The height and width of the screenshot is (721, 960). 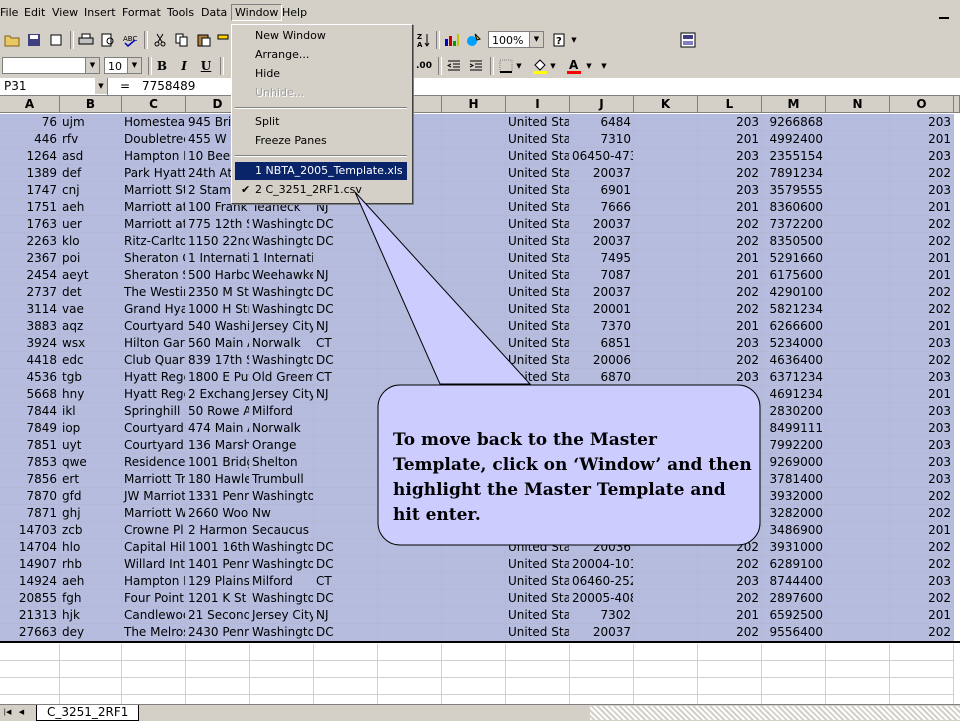 What do you see at coordinates (91, 377) in the screenshot?
I see `table-cell: tgb` at bounding box center [91, 377].